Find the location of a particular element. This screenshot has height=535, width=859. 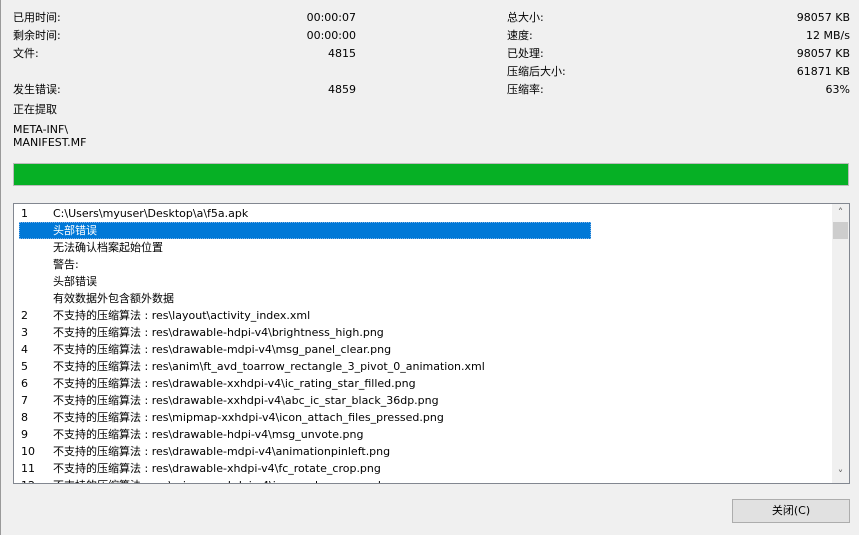

log-row: 警告: is located at coordinates (423, 264).